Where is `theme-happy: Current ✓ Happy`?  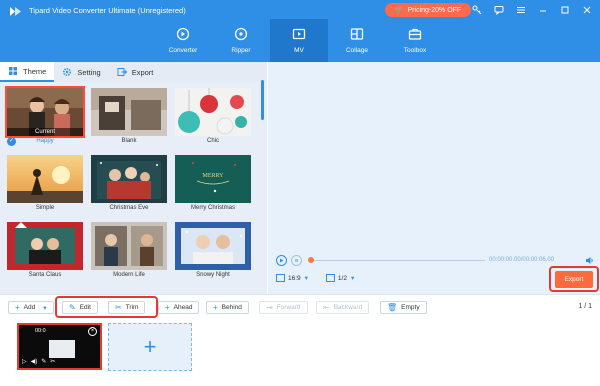 theme-happy: Current ✓ Happy is located at coordinates (45, 122).